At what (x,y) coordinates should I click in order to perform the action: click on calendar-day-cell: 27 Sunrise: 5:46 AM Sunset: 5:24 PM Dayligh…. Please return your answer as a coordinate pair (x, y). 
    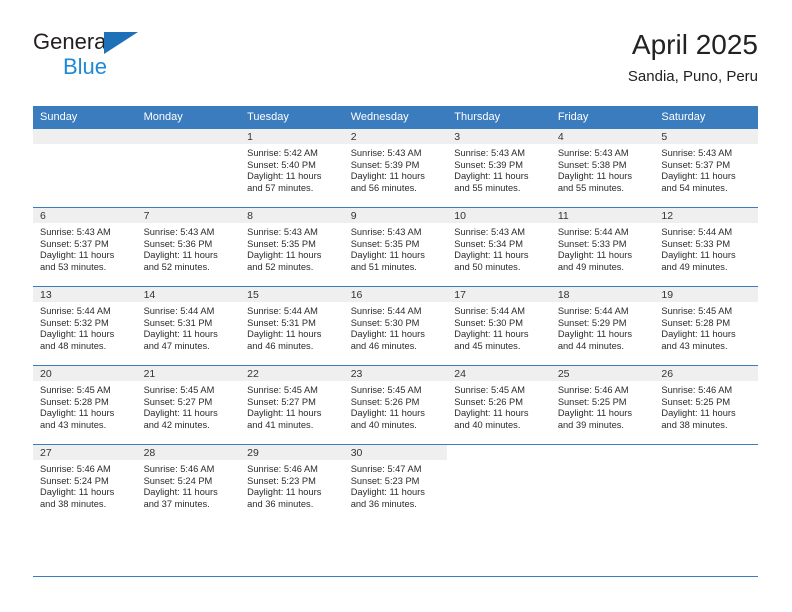
    Looking at the image, I should click on (85, 483).